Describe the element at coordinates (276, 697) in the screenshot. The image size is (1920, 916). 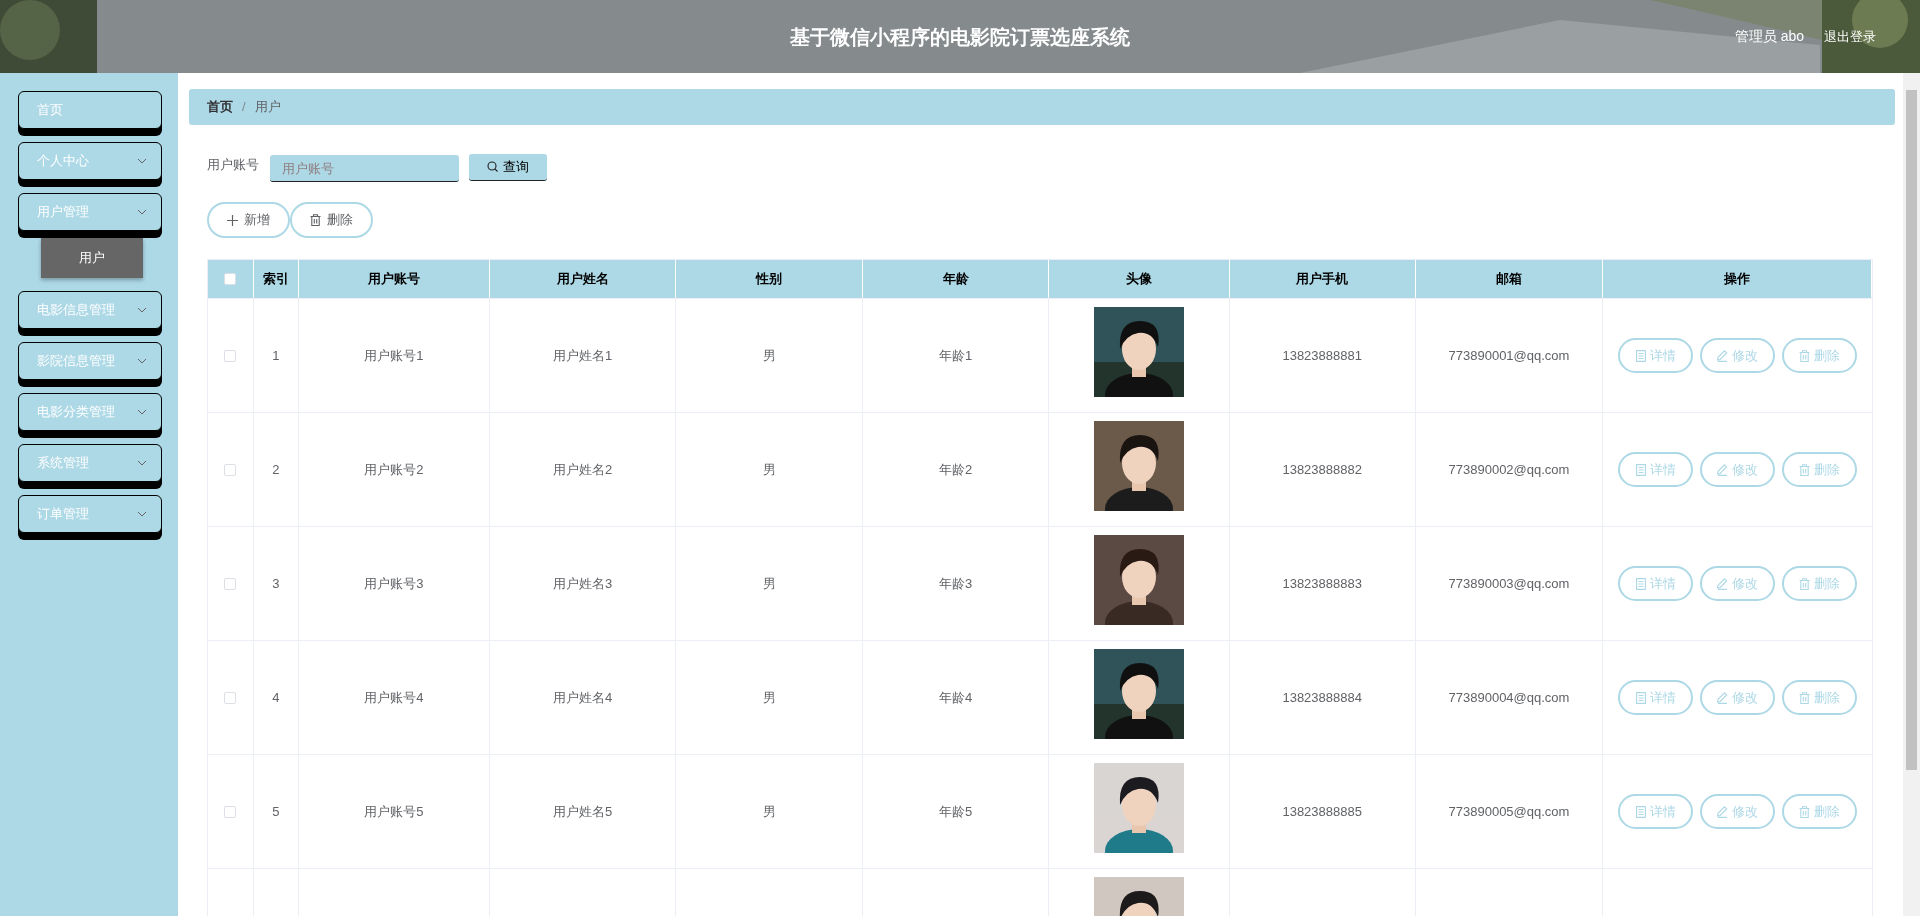
I see `table-cell-text: 4` at that location.